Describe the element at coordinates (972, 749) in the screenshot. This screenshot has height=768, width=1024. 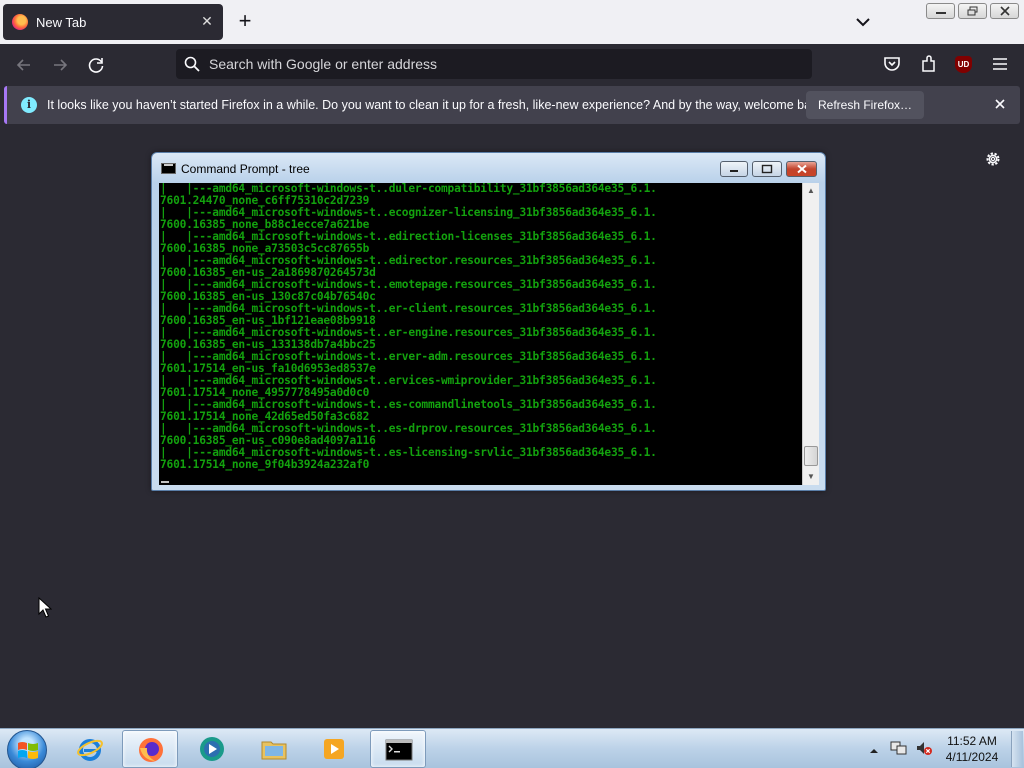
I see `system-clock: 11:52 AM 4/11/2024` at that location.